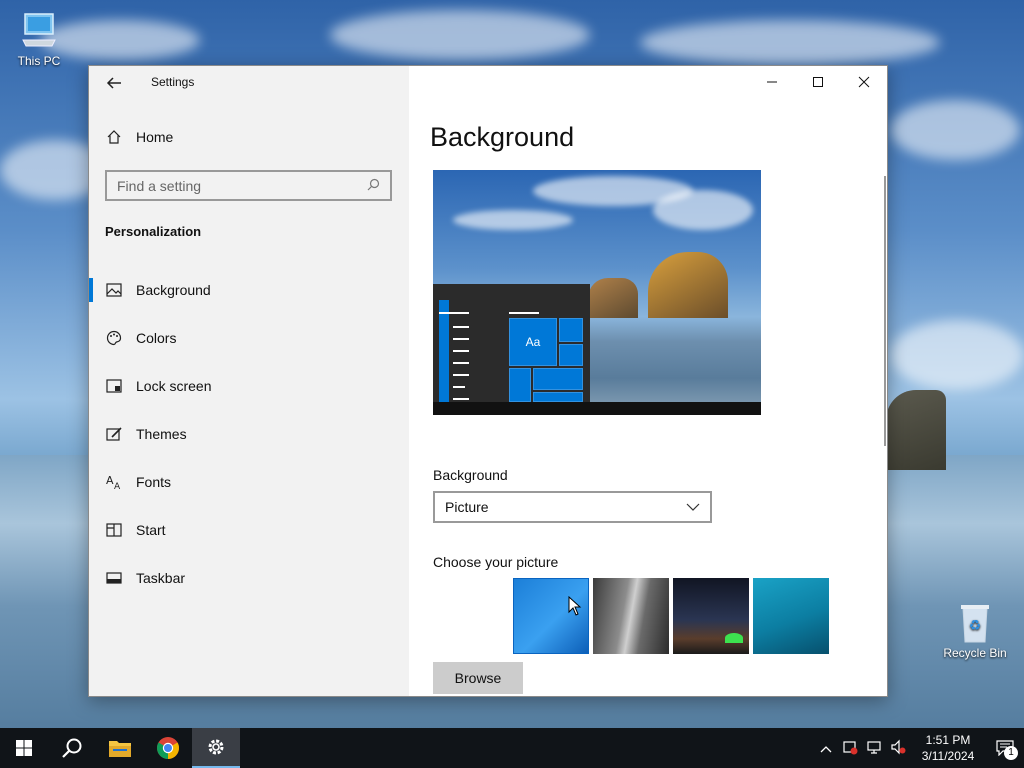  I want to click on sidebar-item-background: Background, so click(249, 290).